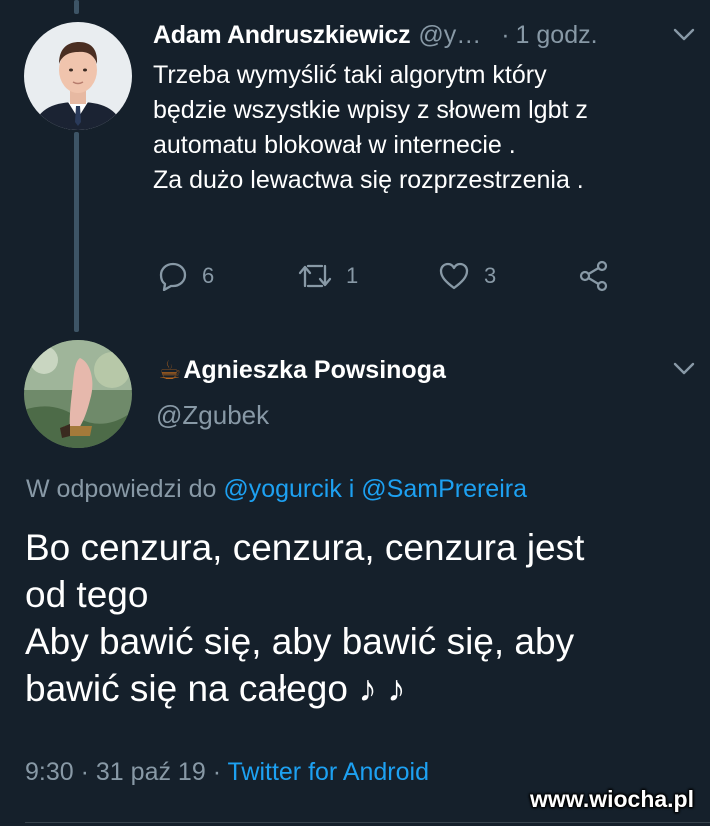 Image resolution: width=710 pixels, height=826 pixels. Describe the element at coordinates (215, 688) in the screenshot. I see `tweet2-line: bawić się na całego ♪ ♪` at that location.